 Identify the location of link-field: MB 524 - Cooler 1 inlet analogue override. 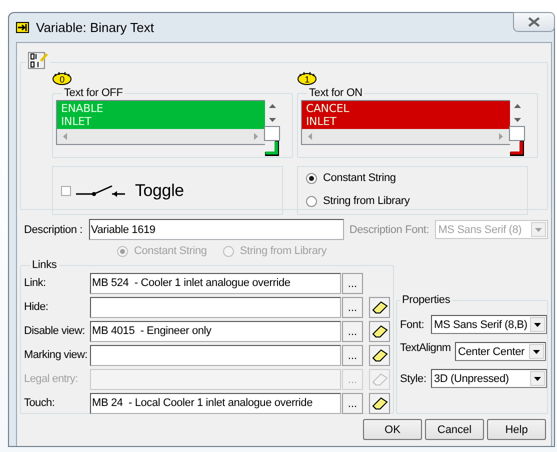
(215, 283).